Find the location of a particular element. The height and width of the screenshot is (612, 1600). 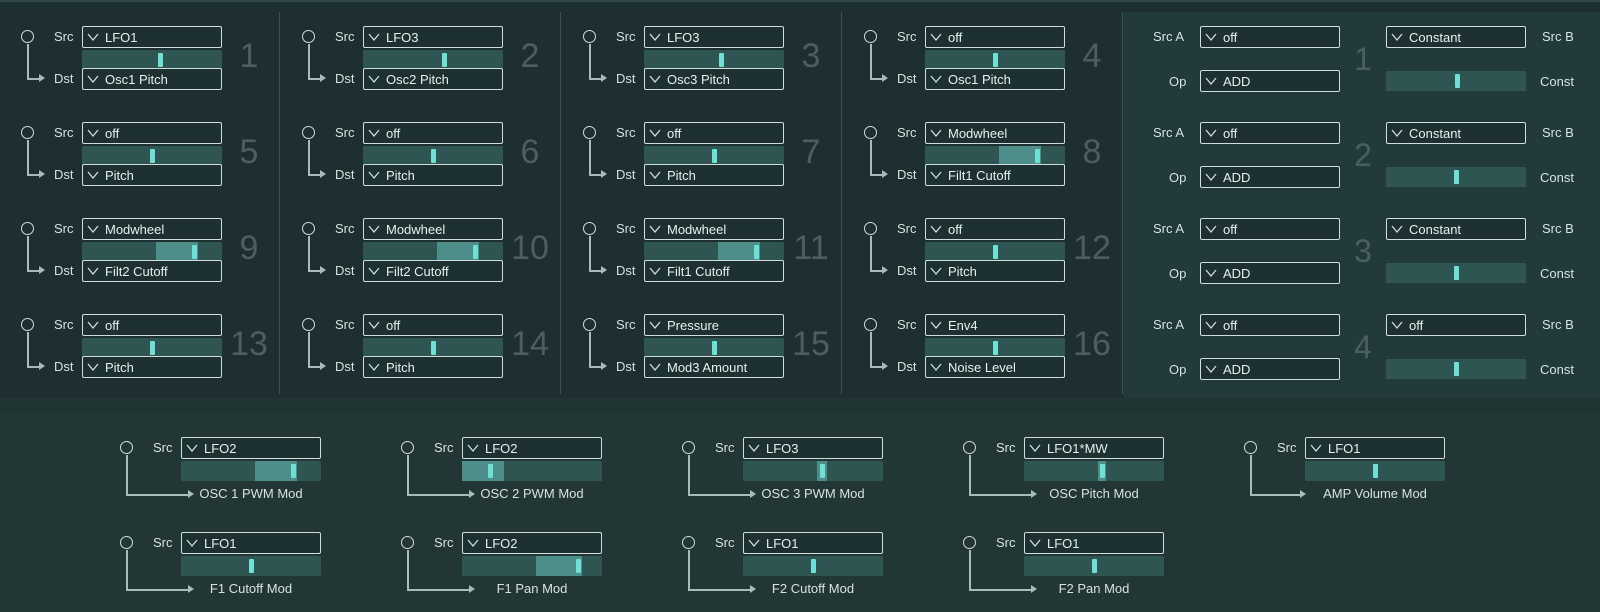

dst-select: Filt1 Cutoff is located at coordinates (995, 175).